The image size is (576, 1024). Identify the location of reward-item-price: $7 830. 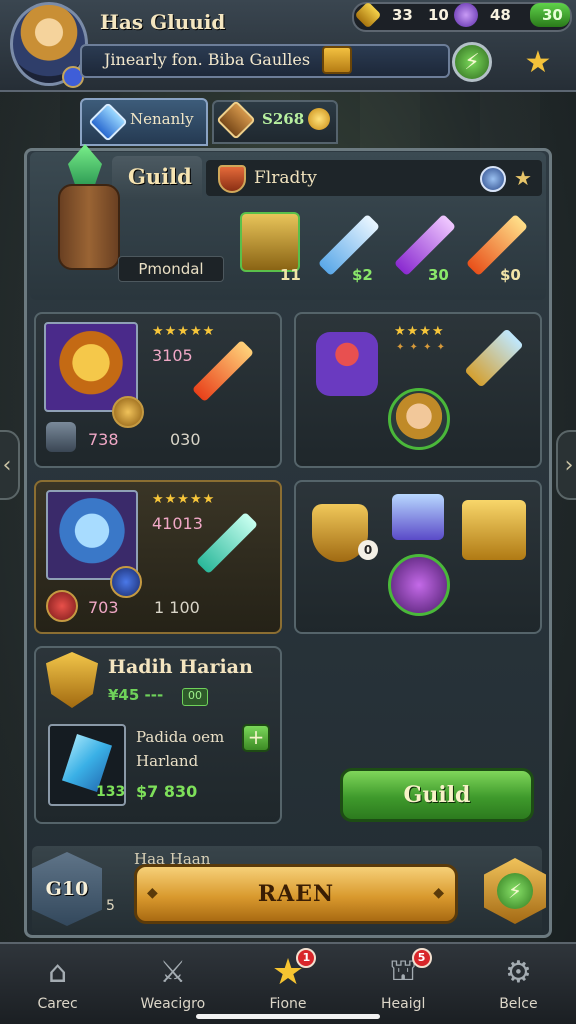
(167, 791).